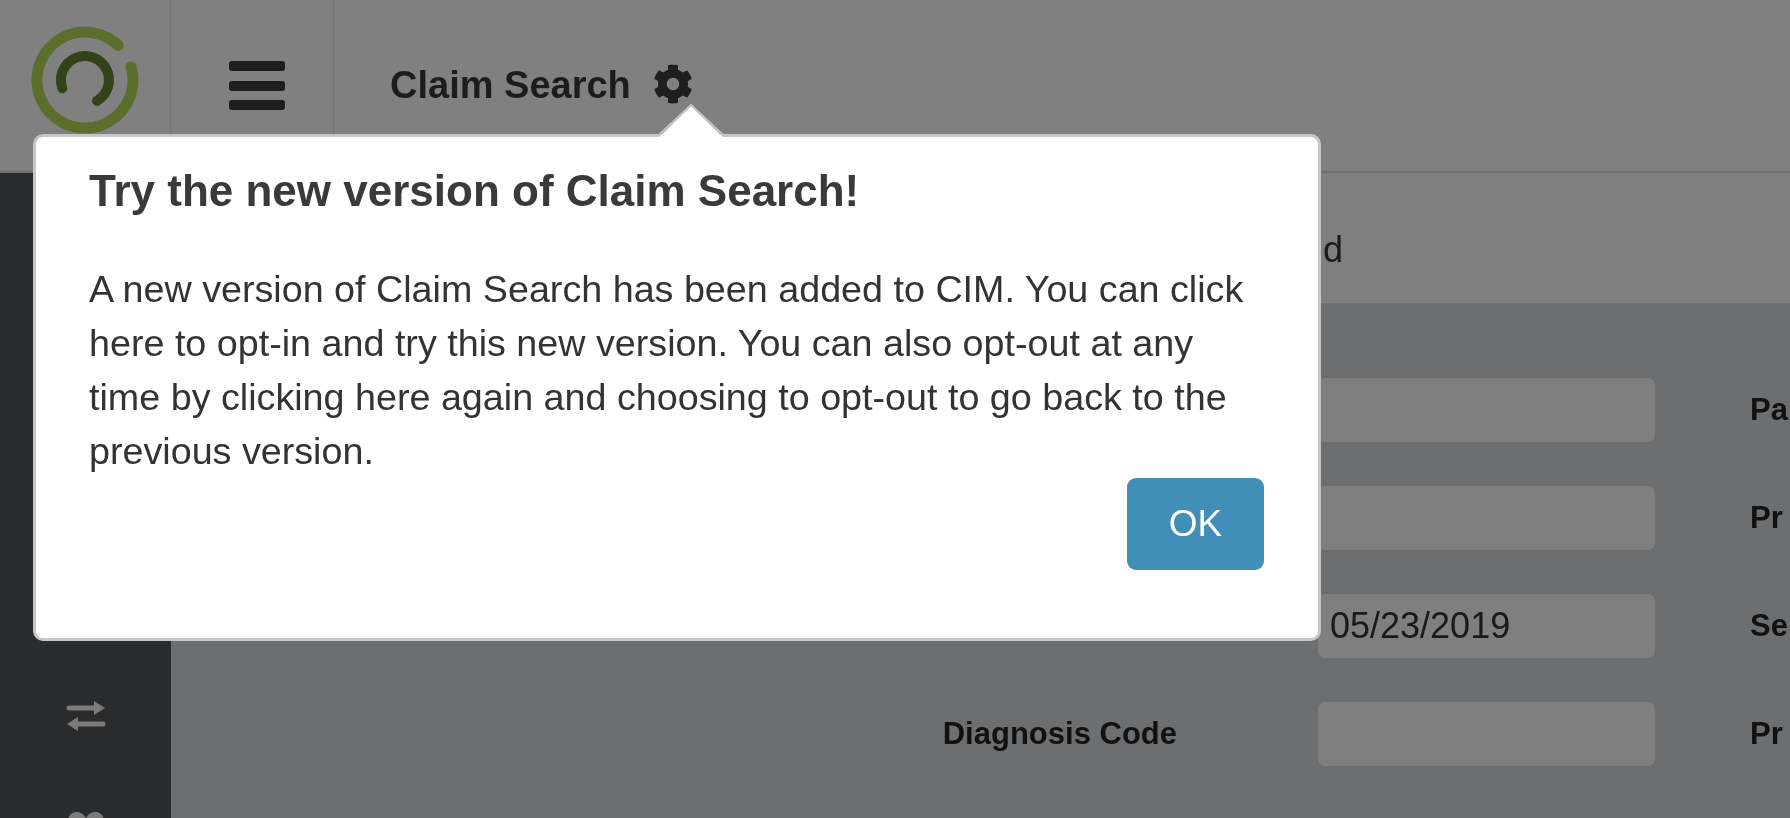  What do you see at coordinates (1486, 626) in the screenshot?
I see `date-field: 05/23/2019` at bounding box center [1486, 626].